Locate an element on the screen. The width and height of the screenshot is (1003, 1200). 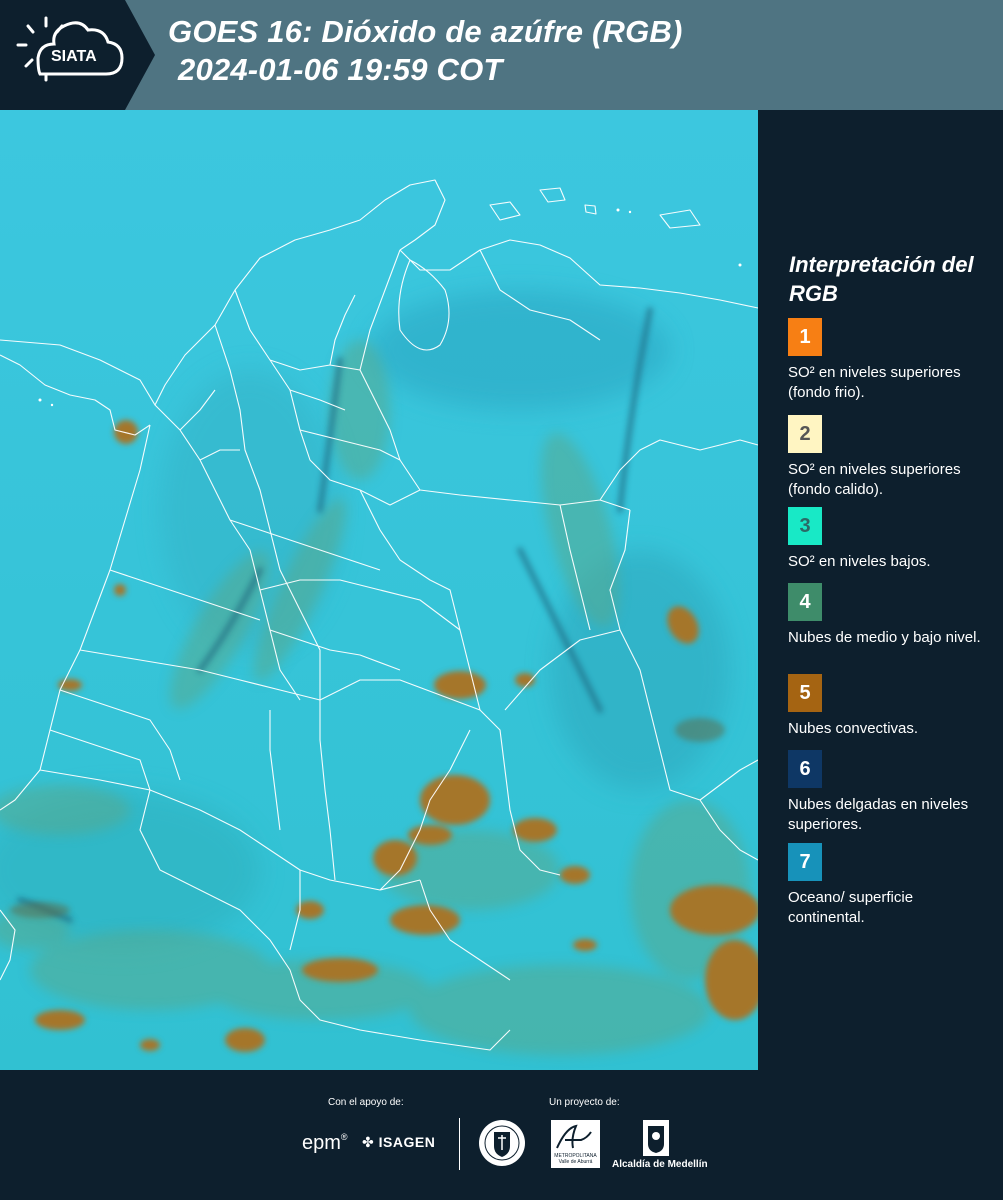
legend-swatch: 2 is located at coordinates (805, 434).